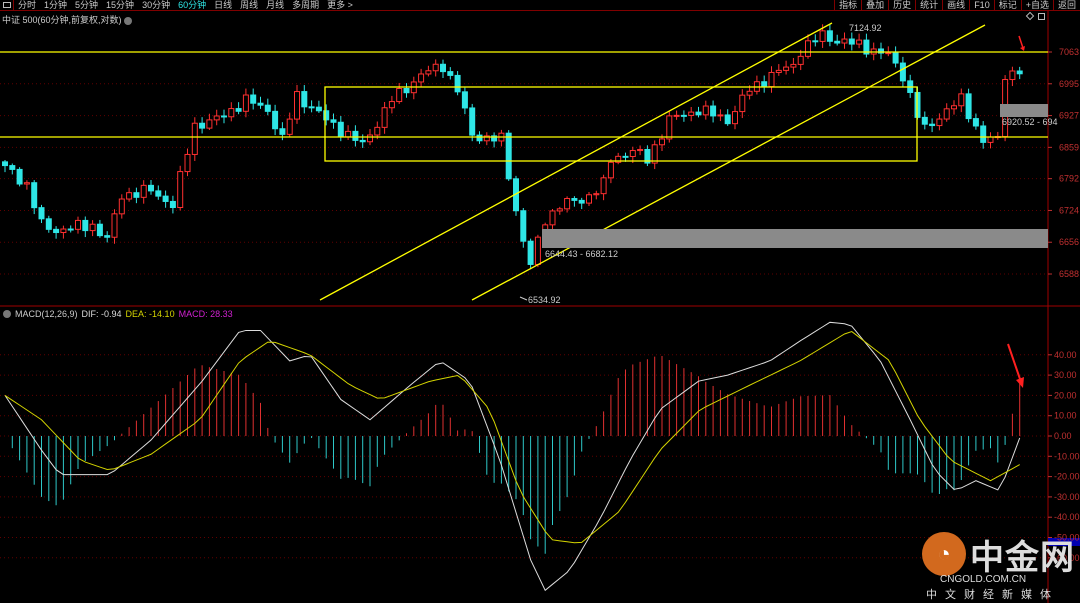 This screenshot has height=603, width=1080. What do you see at coordinates (795, 238) in the screenshot?
I see `gap-zone-lower` at bounding box center [795, 238].